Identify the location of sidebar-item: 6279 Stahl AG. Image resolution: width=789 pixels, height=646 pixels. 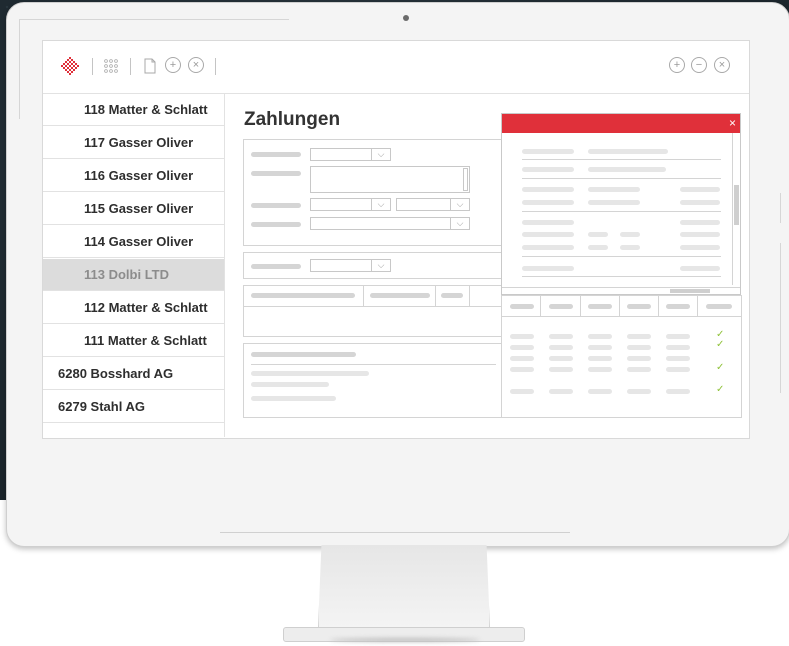
(133, 407).